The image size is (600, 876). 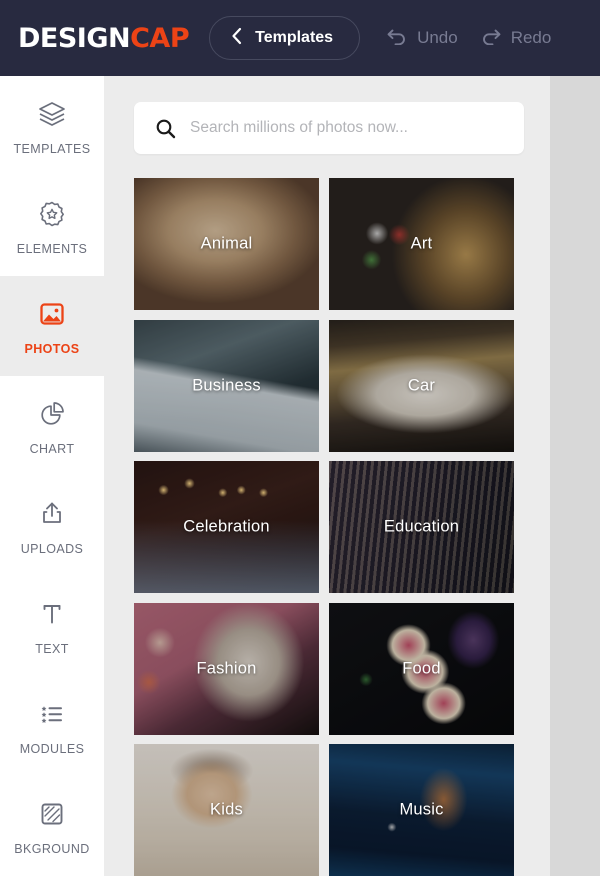 I want to click on undo-button: Undo, so click(x=422, y=38).